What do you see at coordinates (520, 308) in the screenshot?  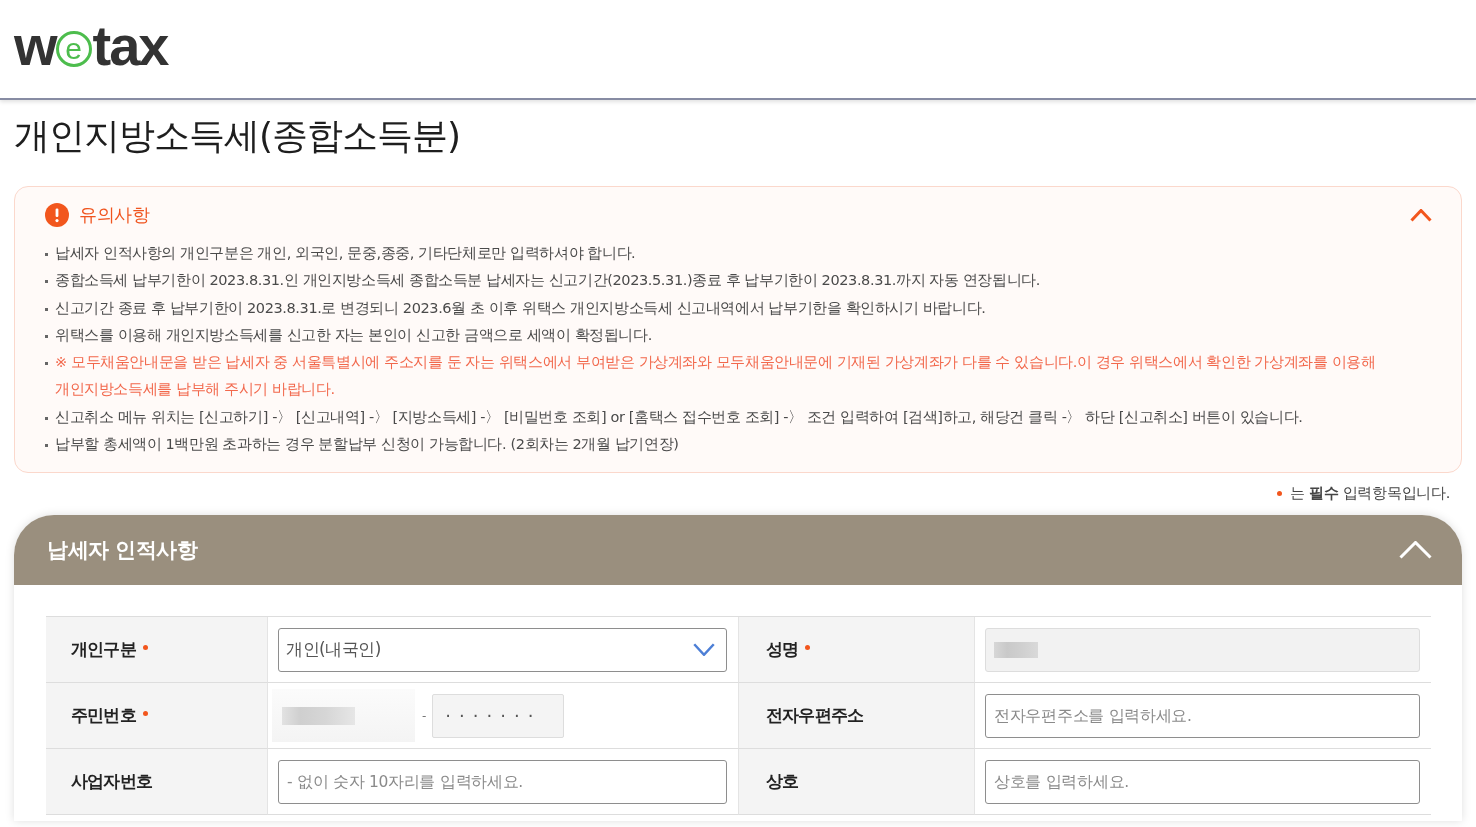 I see `notice-text: 신고기간 종료 후 납부기한이 2023.8.31.로 변경되니 2023.6월 초 이후 위택스 개인지방소득세 신고내역에서 납부기한을 확인하시기 바랍니다.` at bounding box center [520, 308].